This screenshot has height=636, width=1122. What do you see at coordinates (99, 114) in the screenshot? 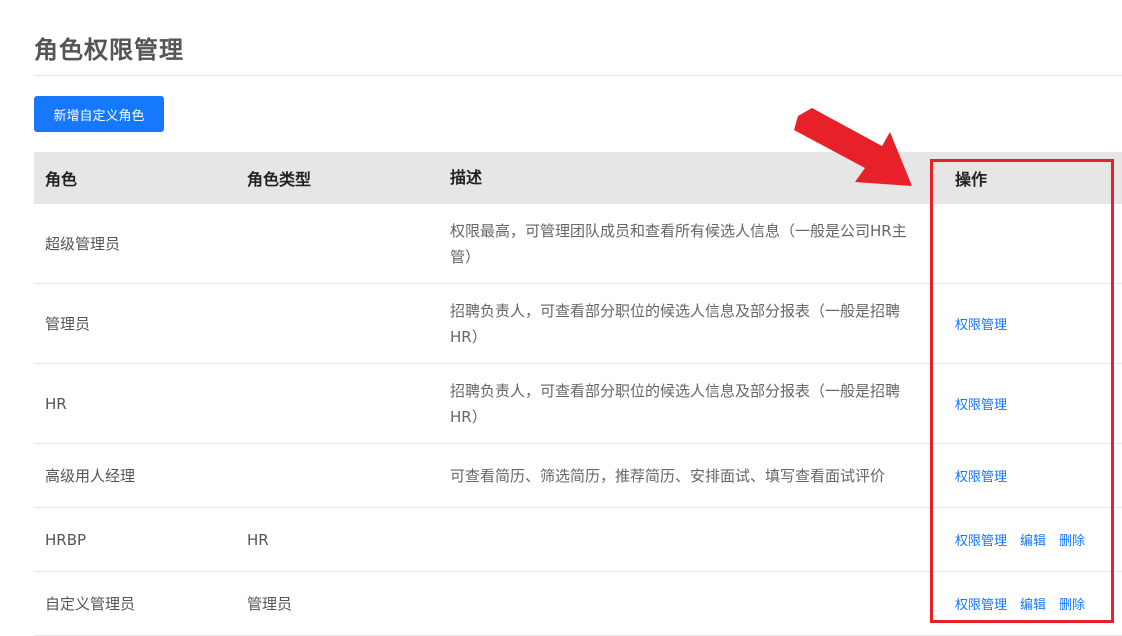
I see `add-custom-role-button: 新增自定义角色` at bounding box center [99, 114].